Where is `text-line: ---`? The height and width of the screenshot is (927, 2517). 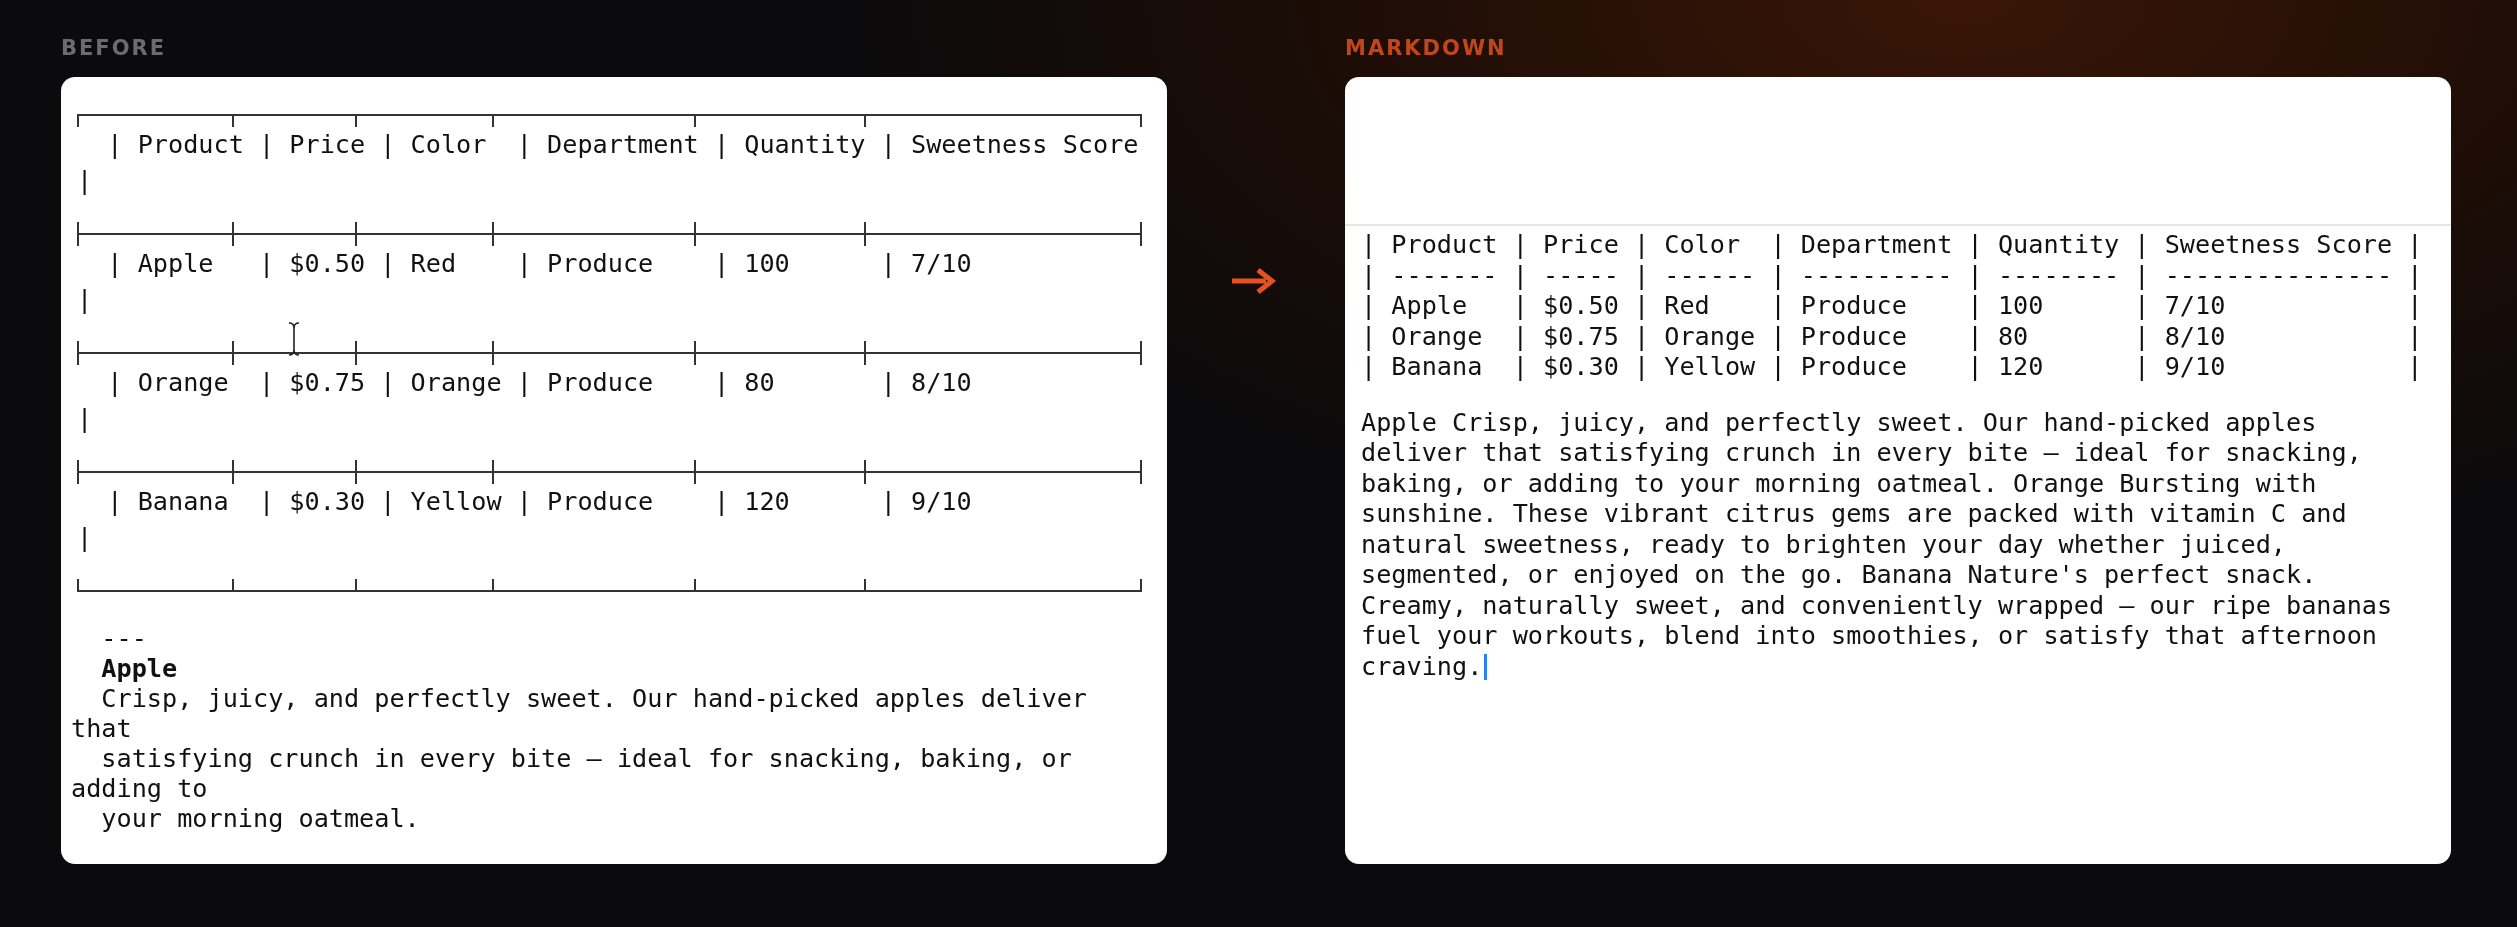
text-line: --- is located at coordinates (124, 639).